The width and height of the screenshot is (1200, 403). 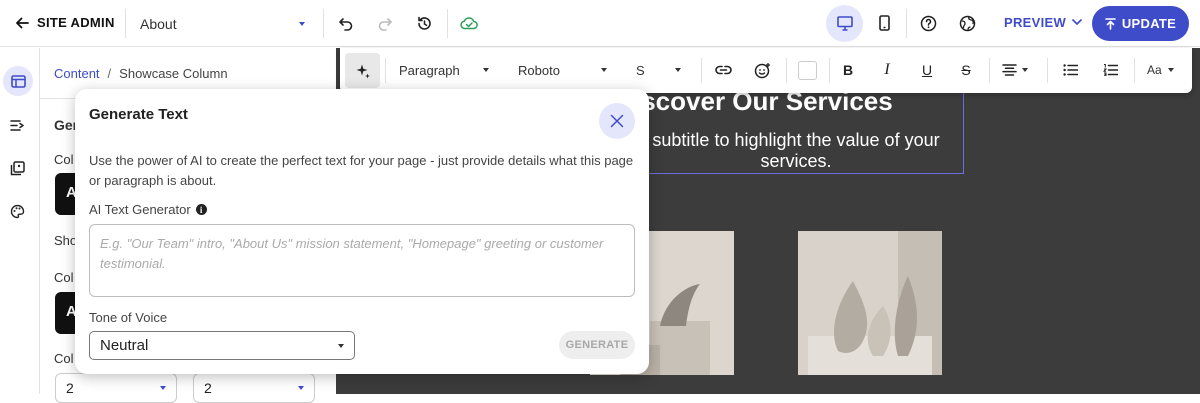 I want to click on ai-prompt-textarea, so click(x=362, y=260).